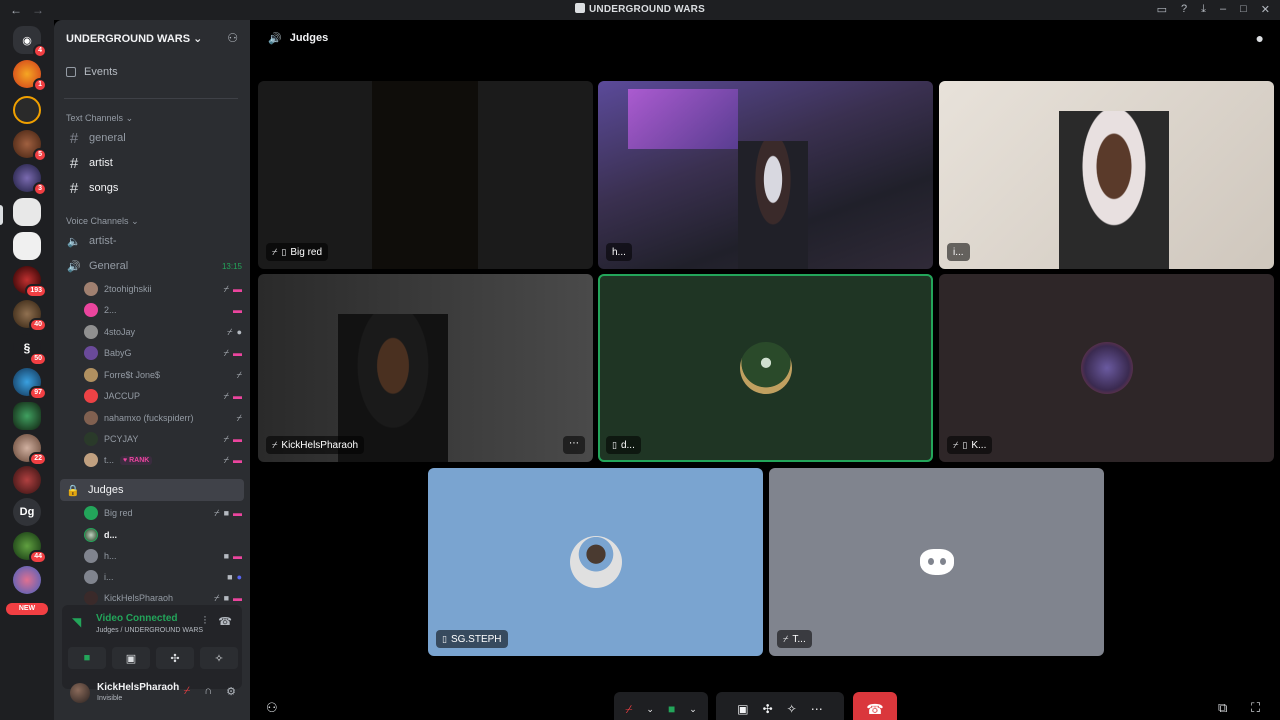  I want to click on voice-user: 2toohighskii ⌿ ▬, so click(163, 289).